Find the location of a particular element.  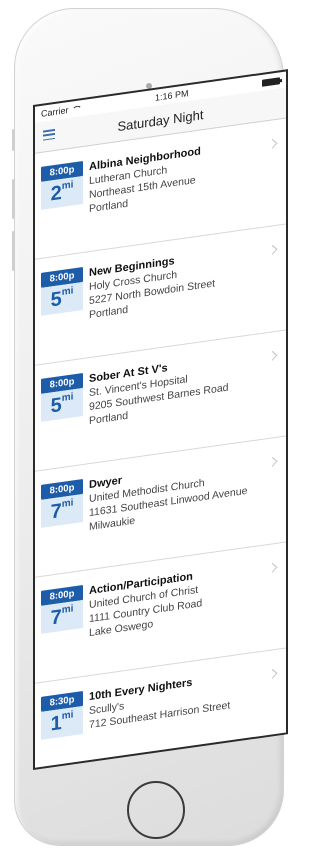

status-time: 1:16 PM is located at coordinates (171, 95).